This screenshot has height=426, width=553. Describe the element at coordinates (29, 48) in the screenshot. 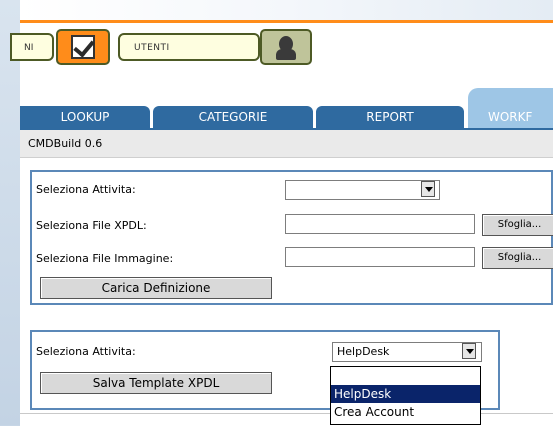

I see `module-button-partial-label: NI` at that location.